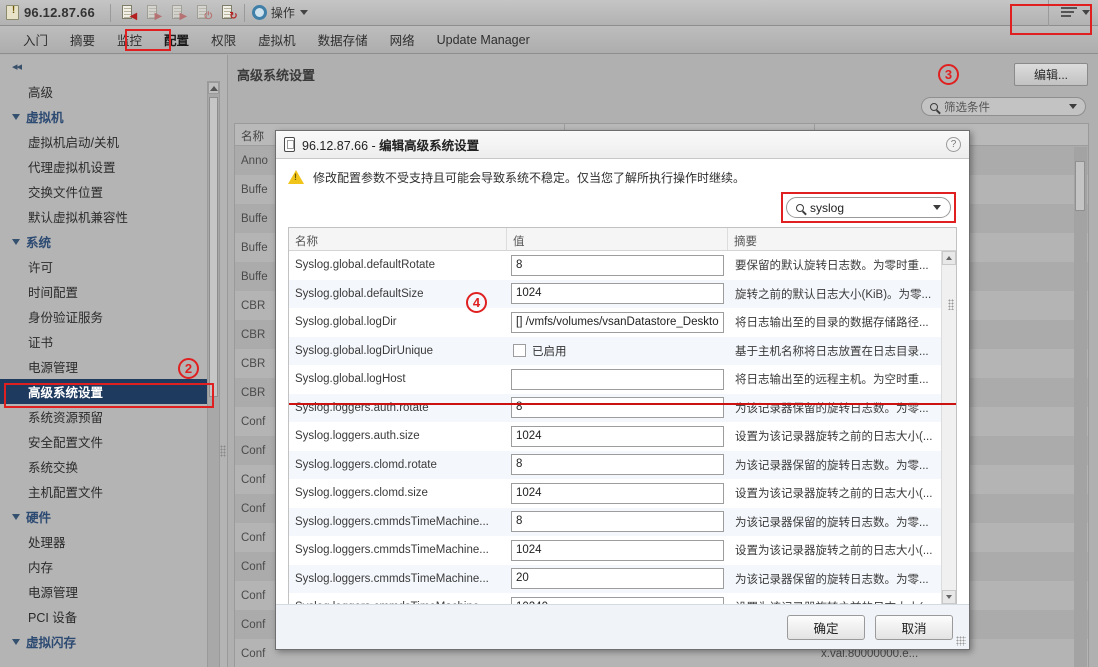 This screenshot has height=667, width=1098. Describe the element at coordinates (82, 40) in the screenshot. I see `tab-summary: 摘要` at that location.